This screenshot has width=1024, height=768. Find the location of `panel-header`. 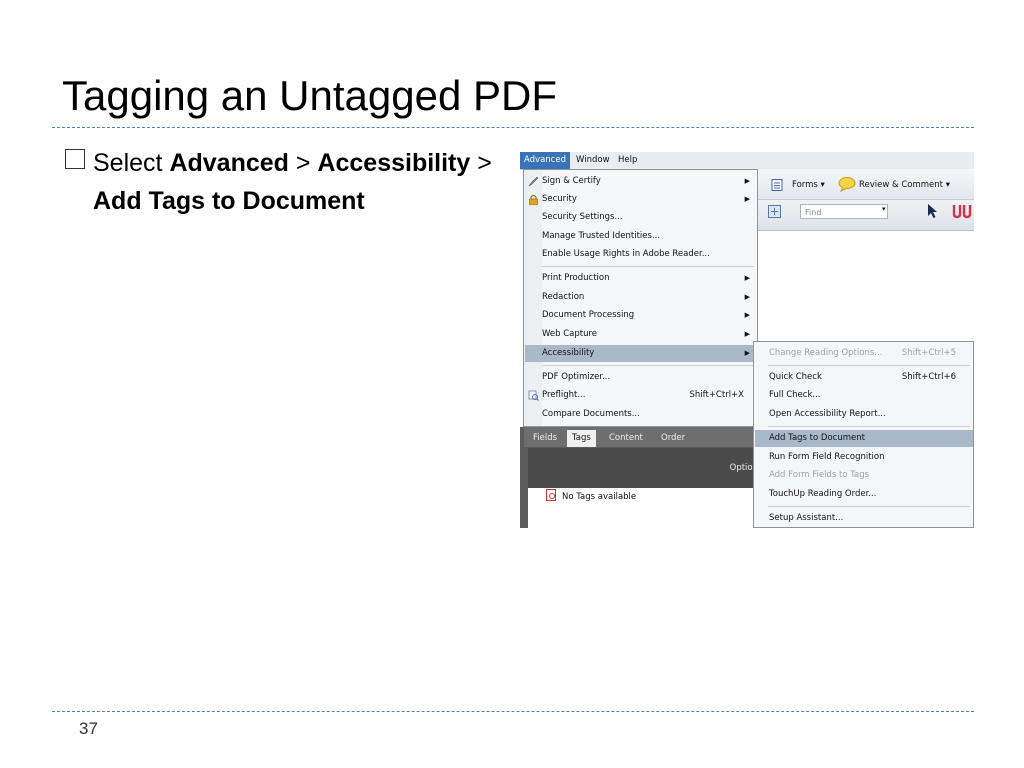

panel-header is located at coordinates (643, 468).